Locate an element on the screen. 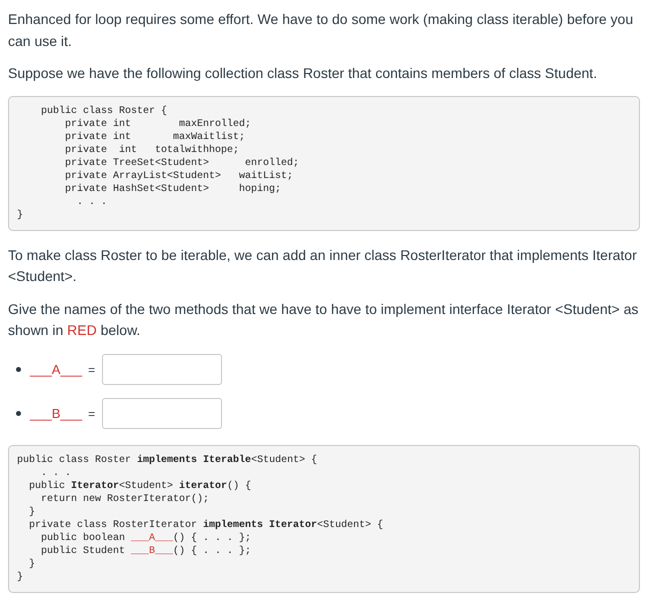  code-line: private ArrayList<Student> waitList; is located at coordinates (179, 176).